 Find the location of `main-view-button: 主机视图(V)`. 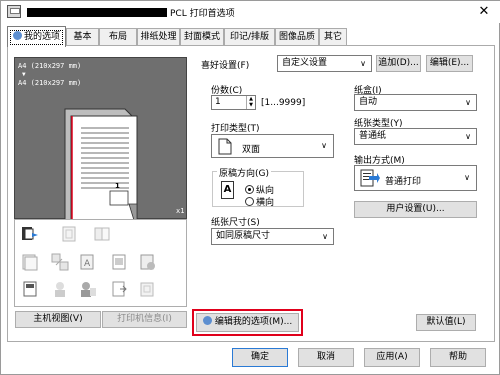

main-view-button: 主机视图(V) is located at coordinates (58, 319).